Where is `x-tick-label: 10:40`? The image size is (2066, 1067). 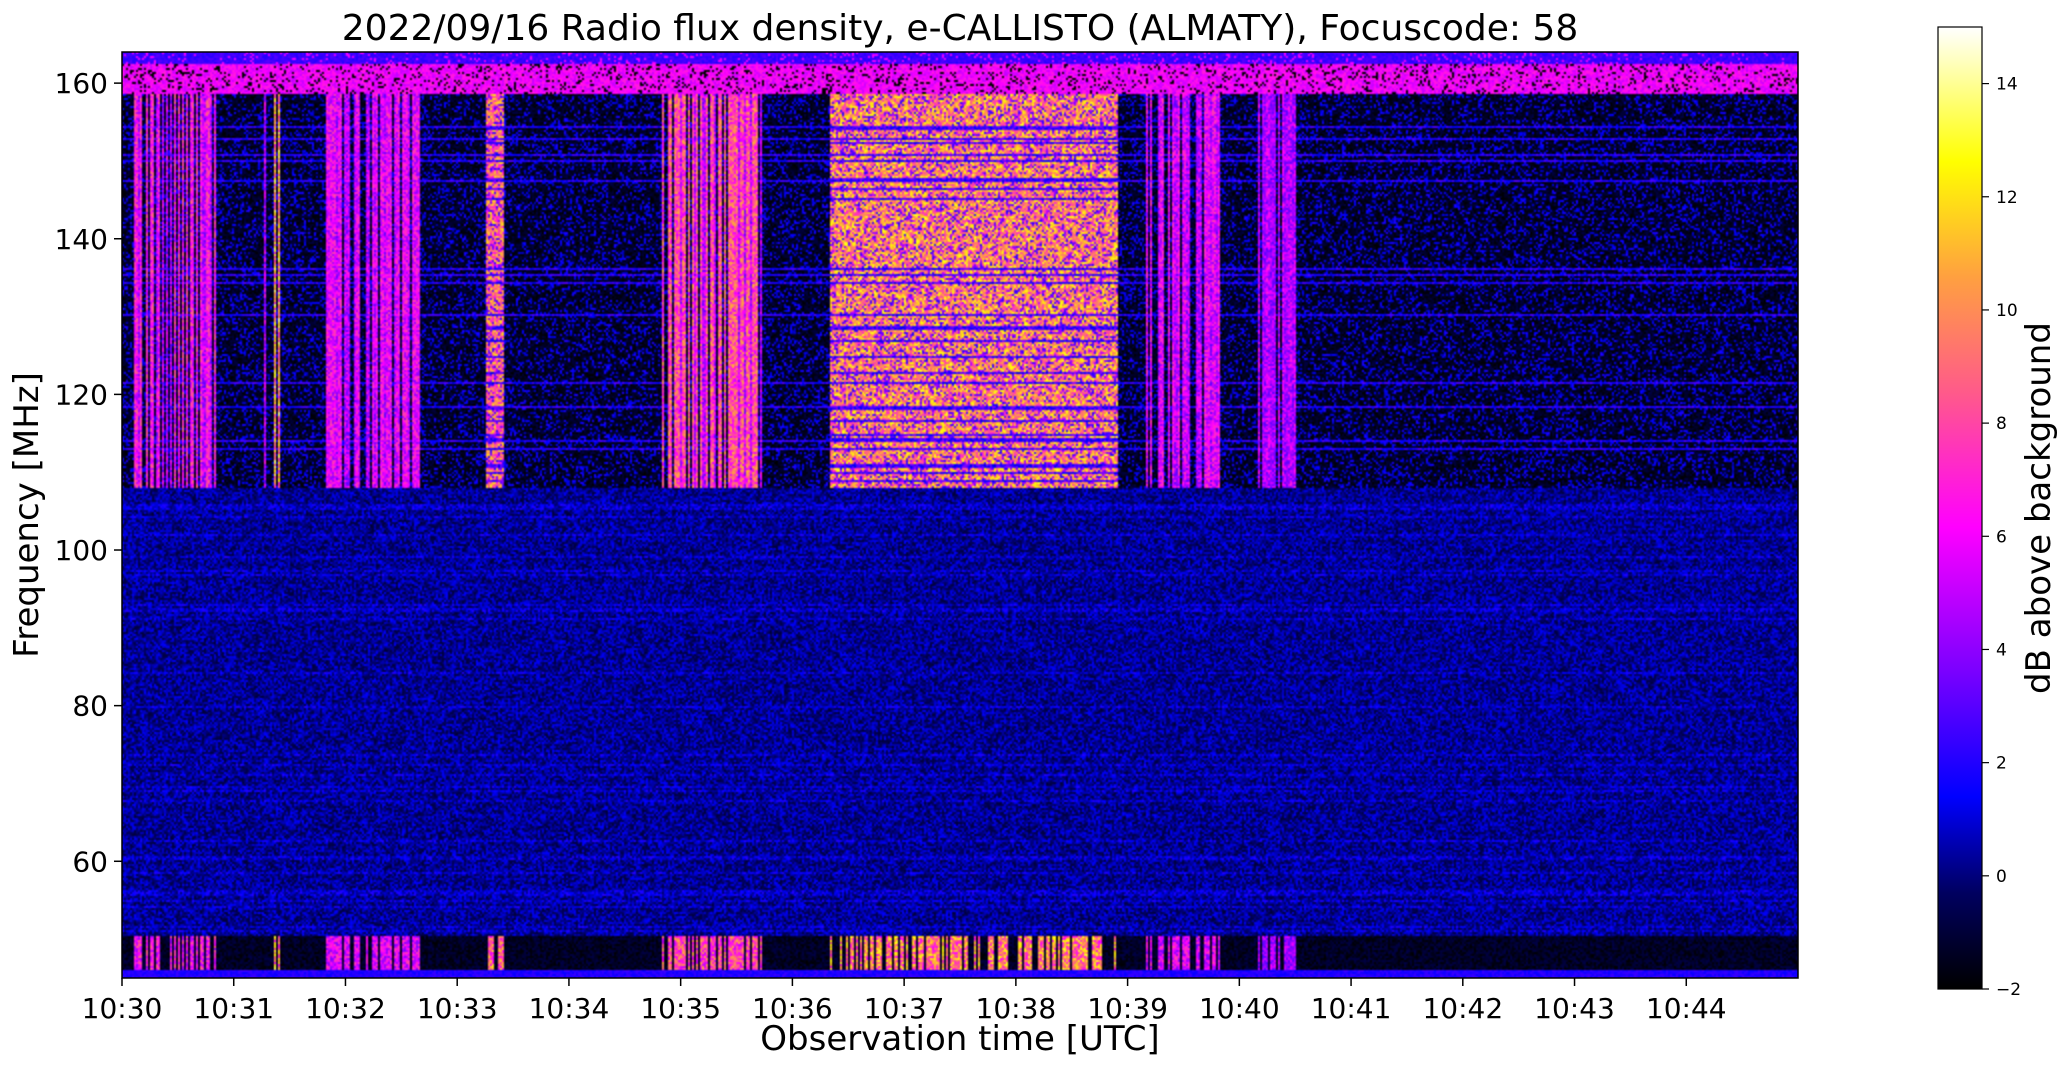 x-tick-label: 10:40 is located at coordinates (1239, 1008).